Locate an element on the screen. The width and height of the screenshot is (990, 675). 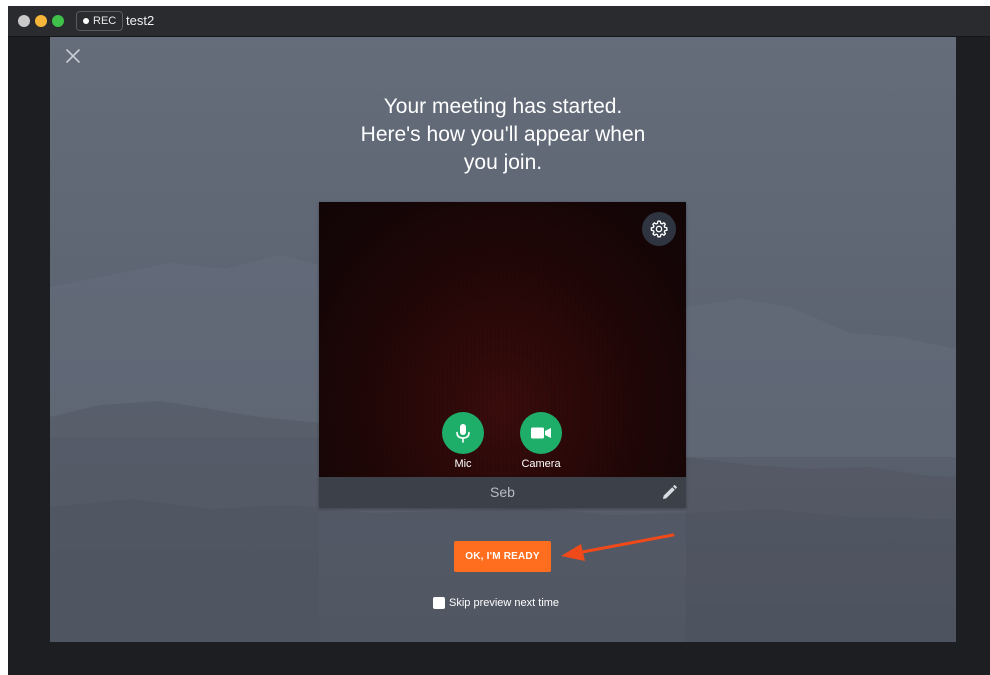
skip-preview-label: Skip preview next time is located at coordinates (504, 603).